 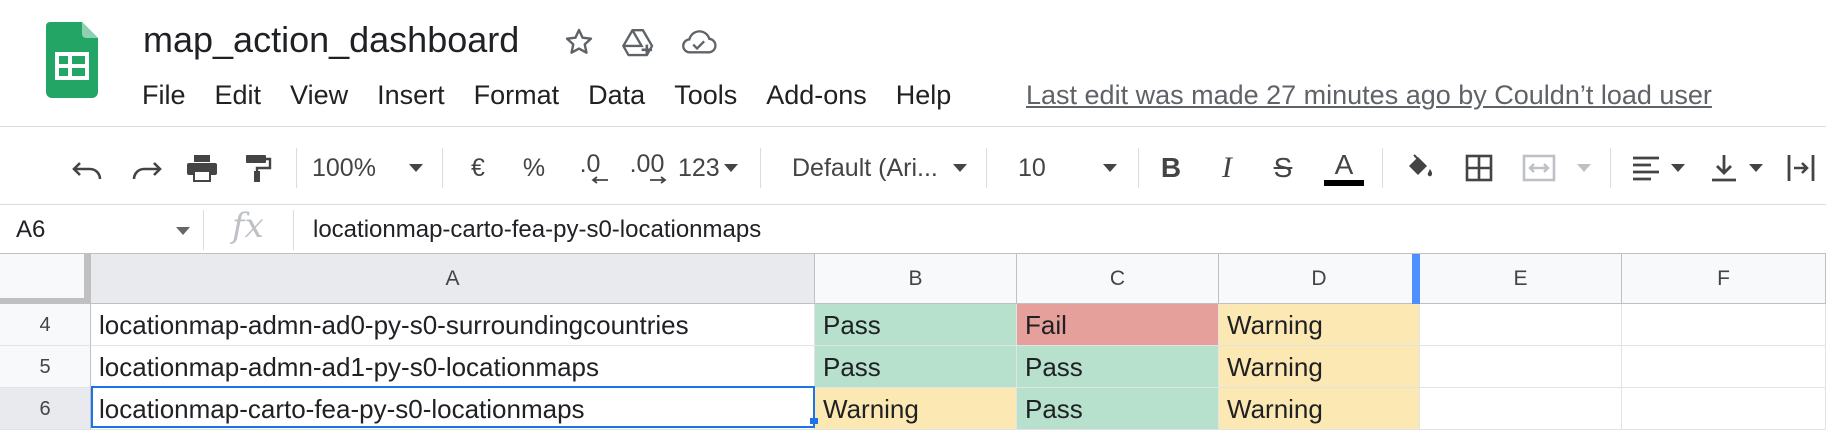 I want to click on format-percent-button: %, so click(x=534, y=168).